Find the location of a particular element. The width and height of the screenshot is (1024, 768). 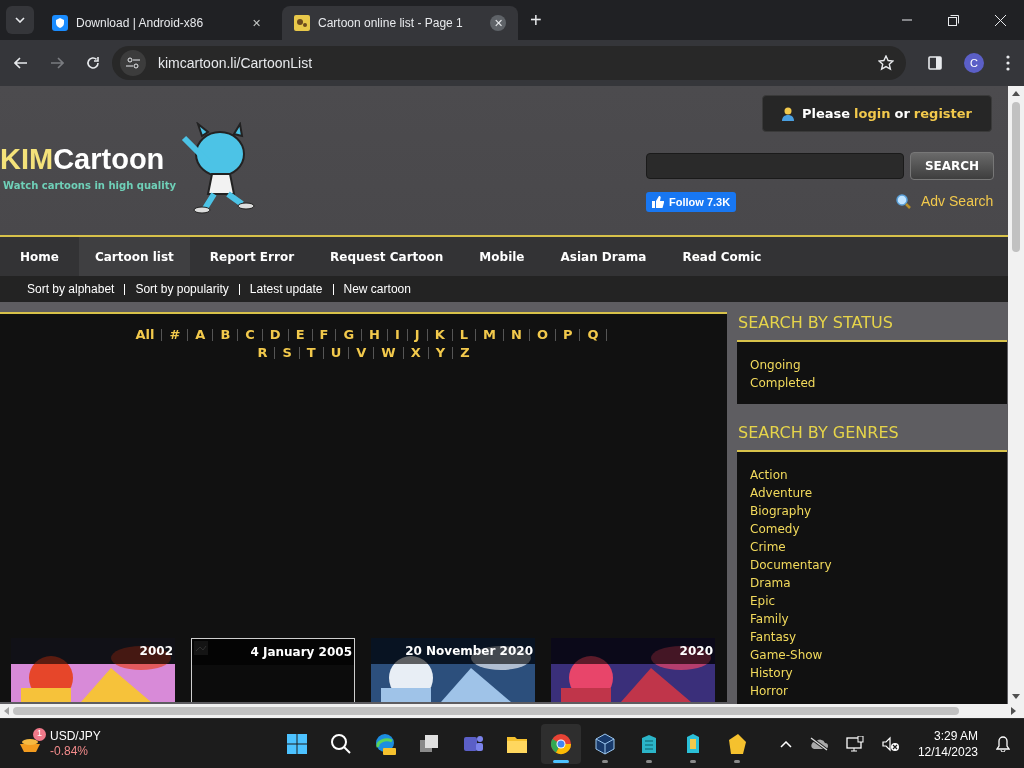

letter-link: N is located at coordinates (516, 335).